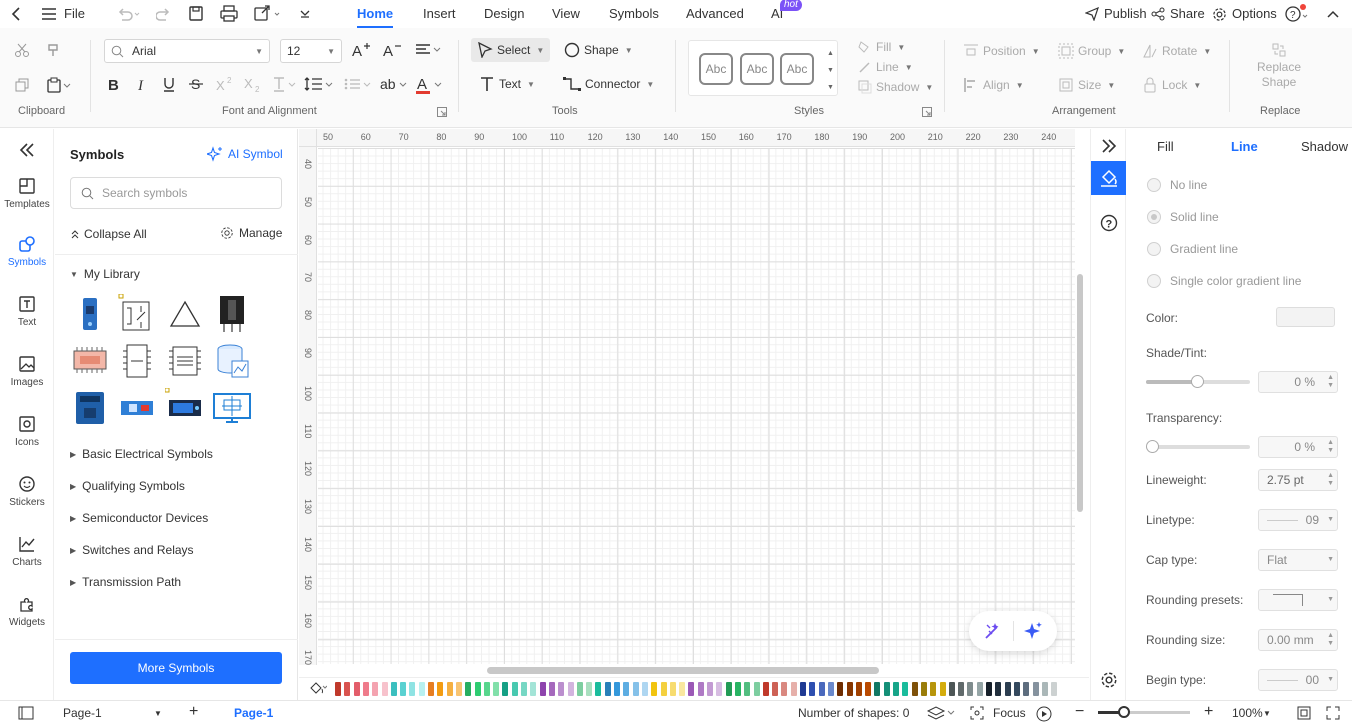 The width and height of the screenshot is (1352, 723). Describe the element at coordinates (319, 84) in the screenshot. I see `line-spacing-icon` at that location.